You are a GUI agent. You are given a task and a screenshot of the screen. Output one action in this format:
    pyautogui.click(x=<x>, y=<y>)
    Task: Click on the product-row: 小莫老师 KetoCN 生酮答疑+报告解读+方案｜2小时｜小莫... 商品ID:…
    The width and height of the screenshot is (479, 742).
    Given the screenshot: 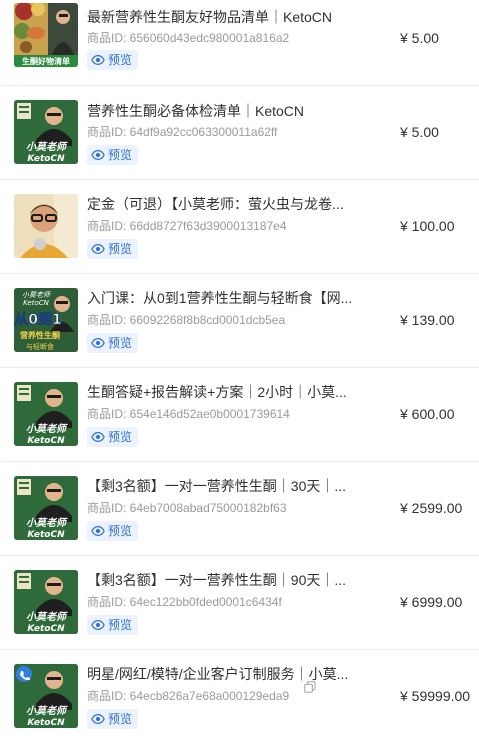 What is the action you would take?
    pyautogui.click(x=239, y=415)
    